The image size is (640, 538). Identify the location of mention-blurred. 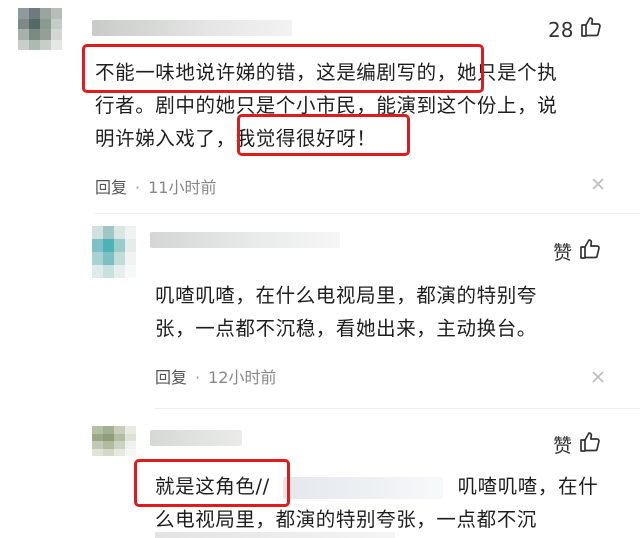
(362, 487).